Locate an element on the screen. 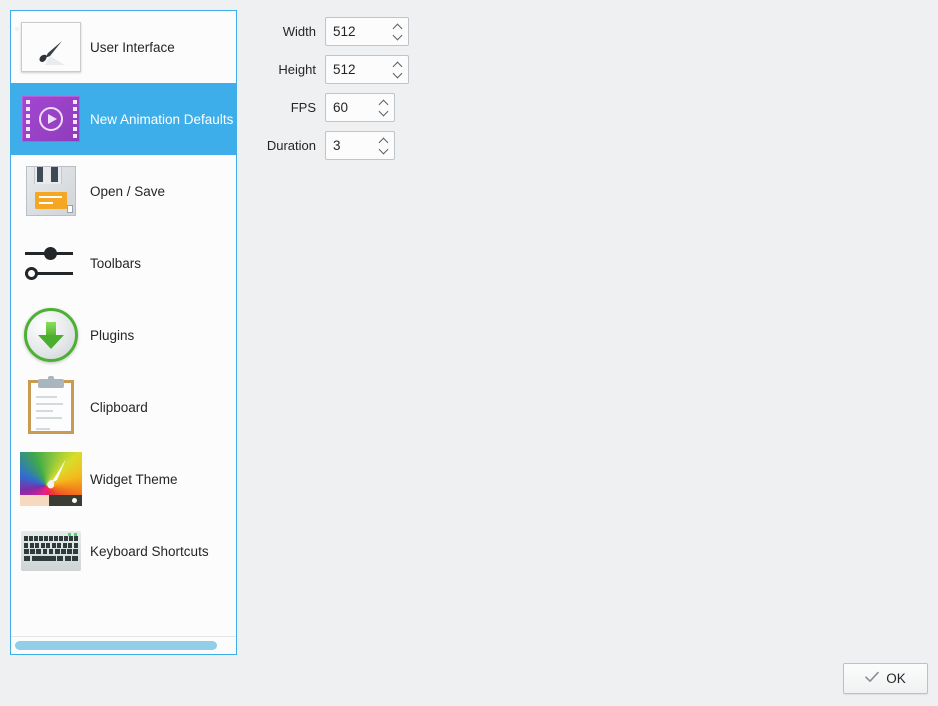 This screenshot has width=938, height=706. floppy-disk-icon is located at coordinates (51, 191).